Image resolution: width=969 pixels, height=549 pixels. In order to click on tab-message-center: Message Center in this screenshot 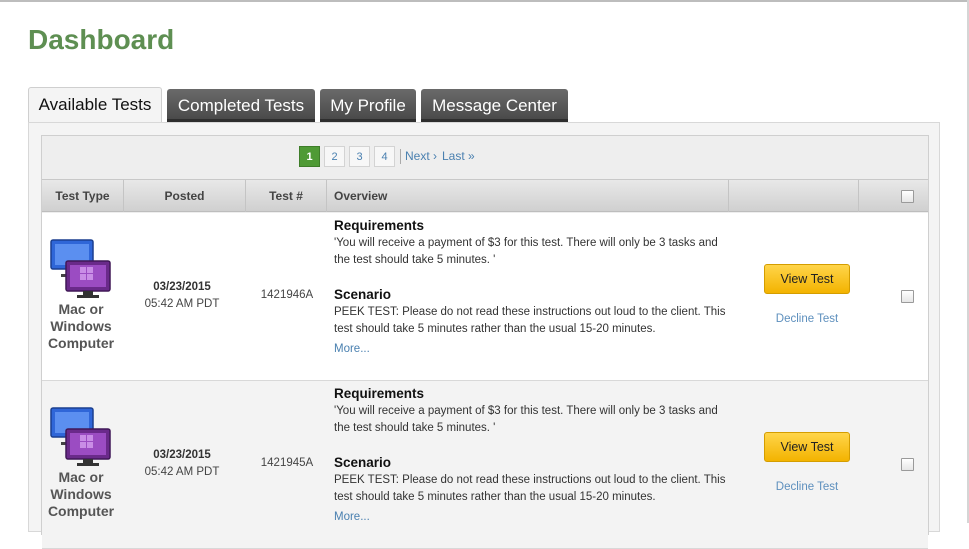, I will do `click(494, 105)`.